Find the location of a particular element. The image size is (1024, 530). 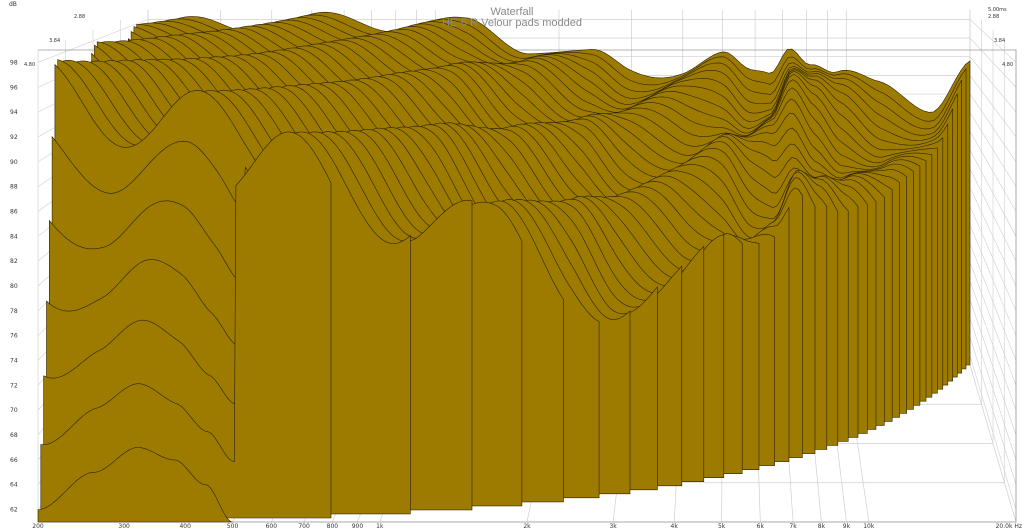

y-tick-label: 64 is located at coordinates (14, 485).